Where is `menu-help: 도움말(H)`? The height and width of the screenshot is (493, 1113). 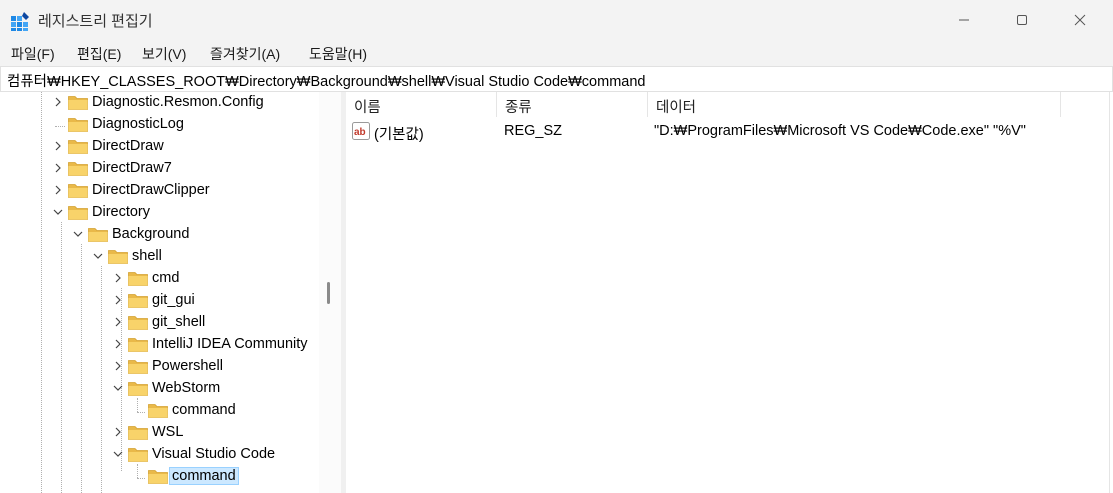 menu-help: 도움말(H) is located at coordinates (338, 54).